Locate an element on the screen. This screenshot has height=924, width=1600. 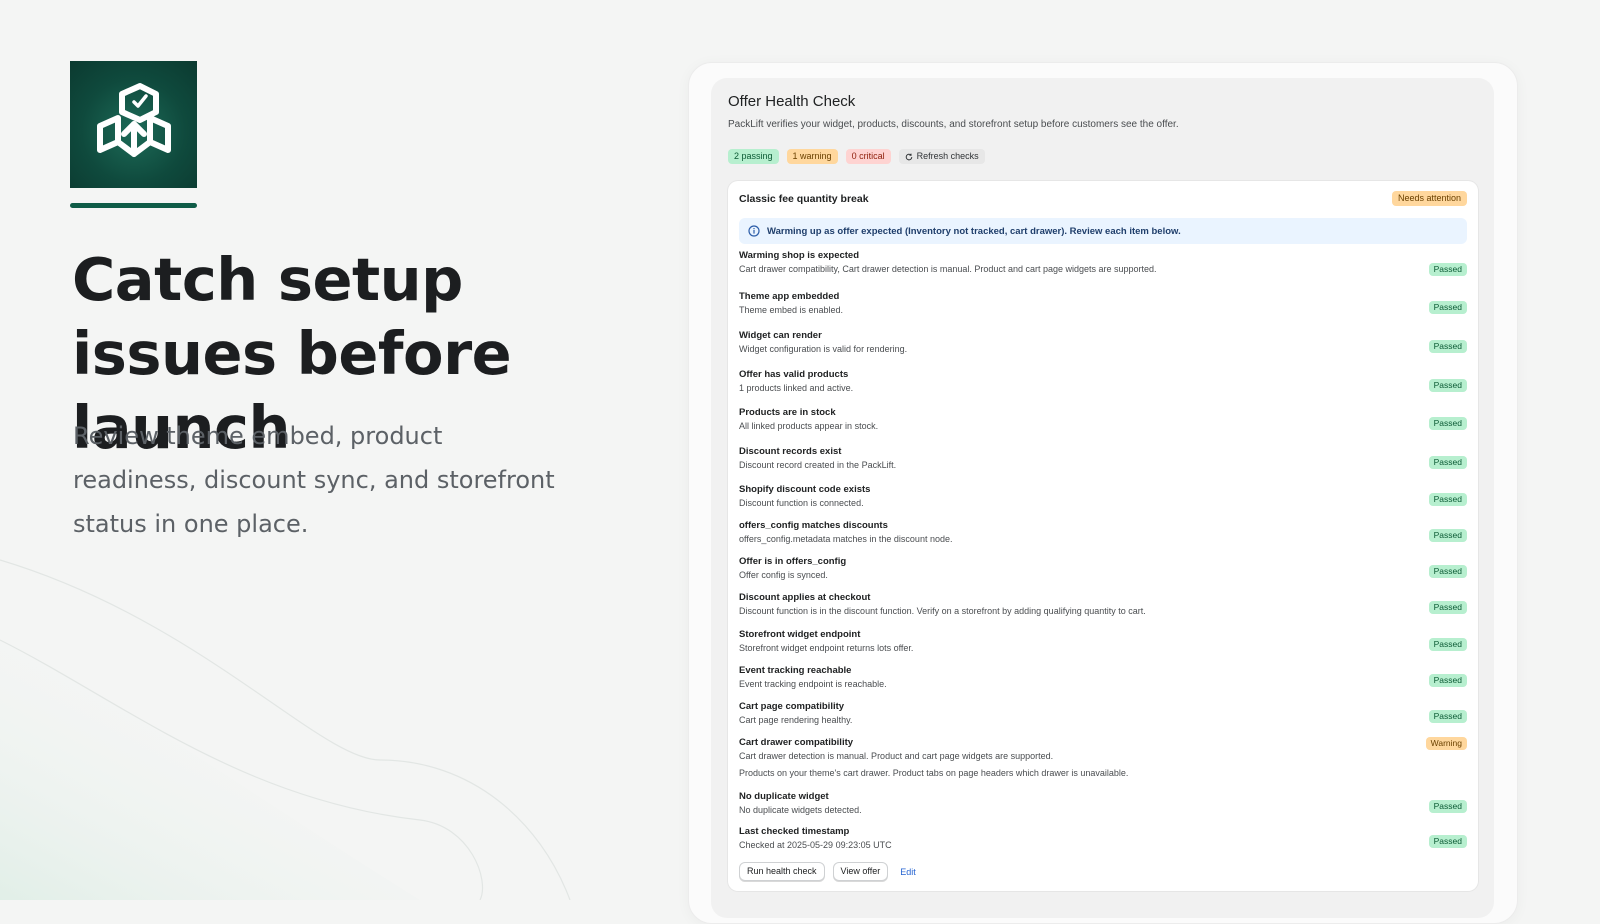
refresh-icon is located at coordinates (908, 156).